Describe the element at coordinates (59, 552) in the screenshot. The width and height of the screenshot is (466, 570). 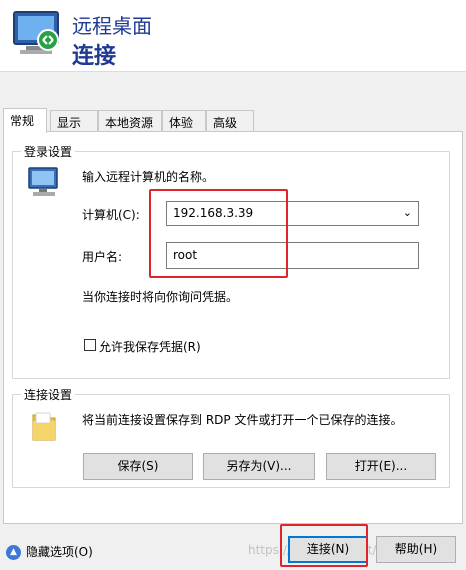
I see `hide-options-label: 隐藏选项(O)` at that location.